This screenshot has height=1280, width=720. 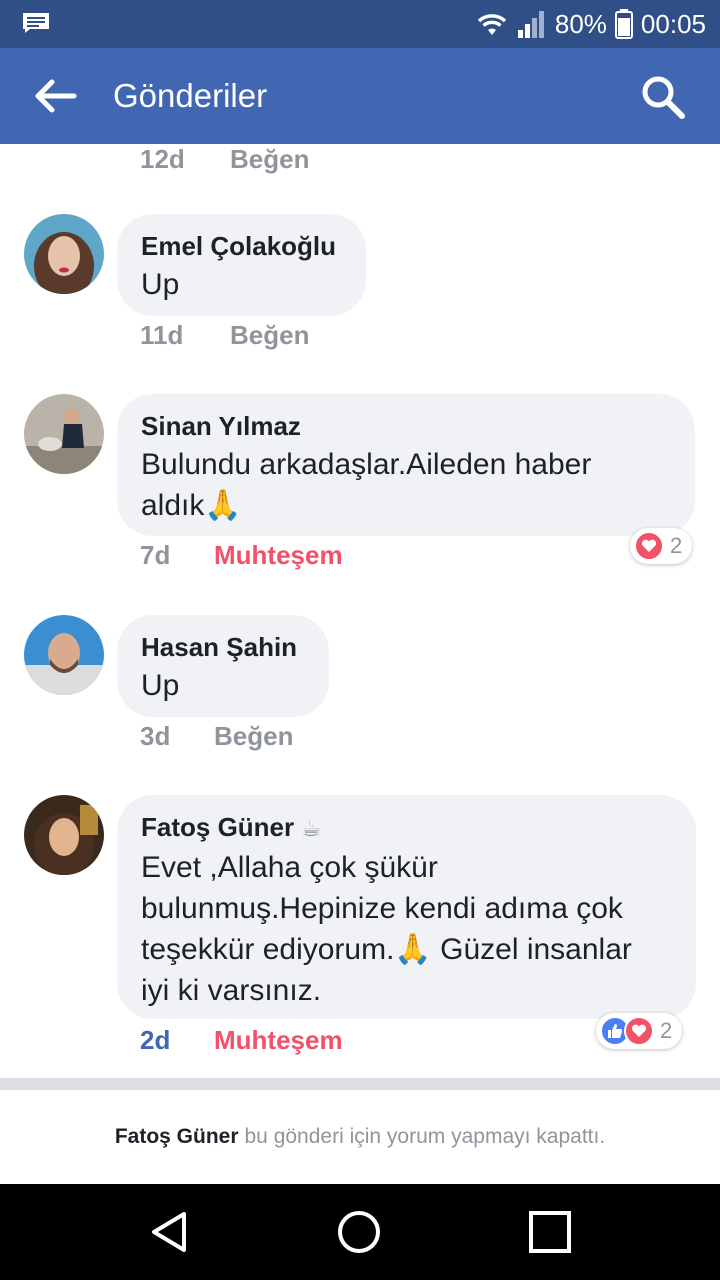 I want to click on battery-percent: 80%, so click(x=580, y=23).